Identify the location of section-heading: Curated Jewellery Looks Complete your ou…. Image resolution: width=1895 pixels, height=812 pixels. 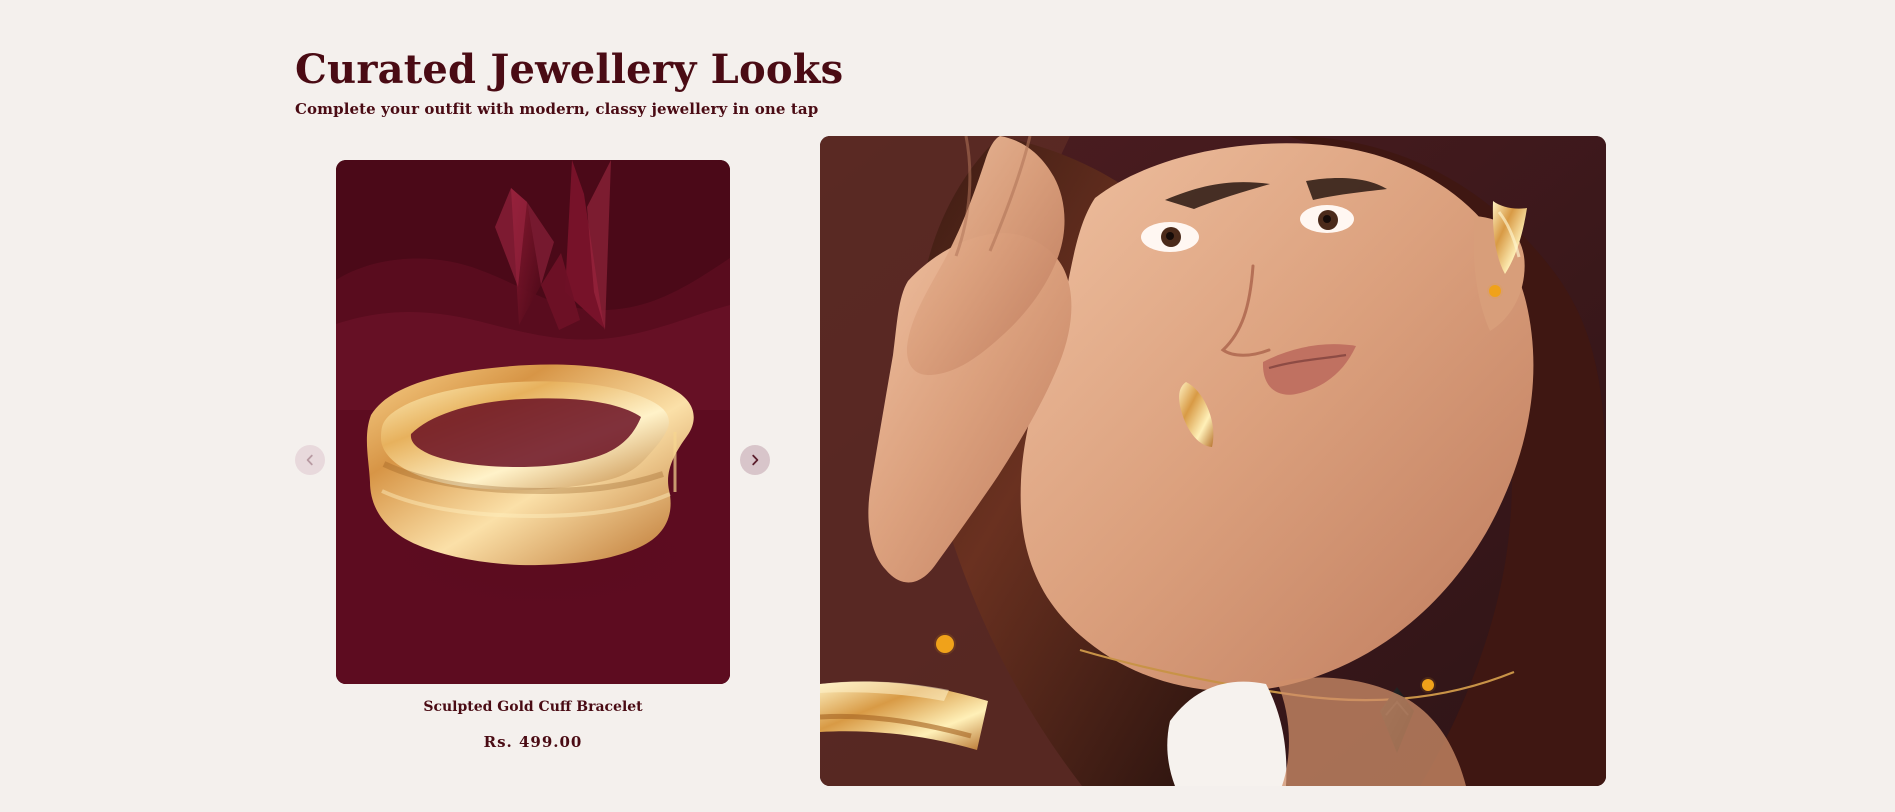
(605, 83).